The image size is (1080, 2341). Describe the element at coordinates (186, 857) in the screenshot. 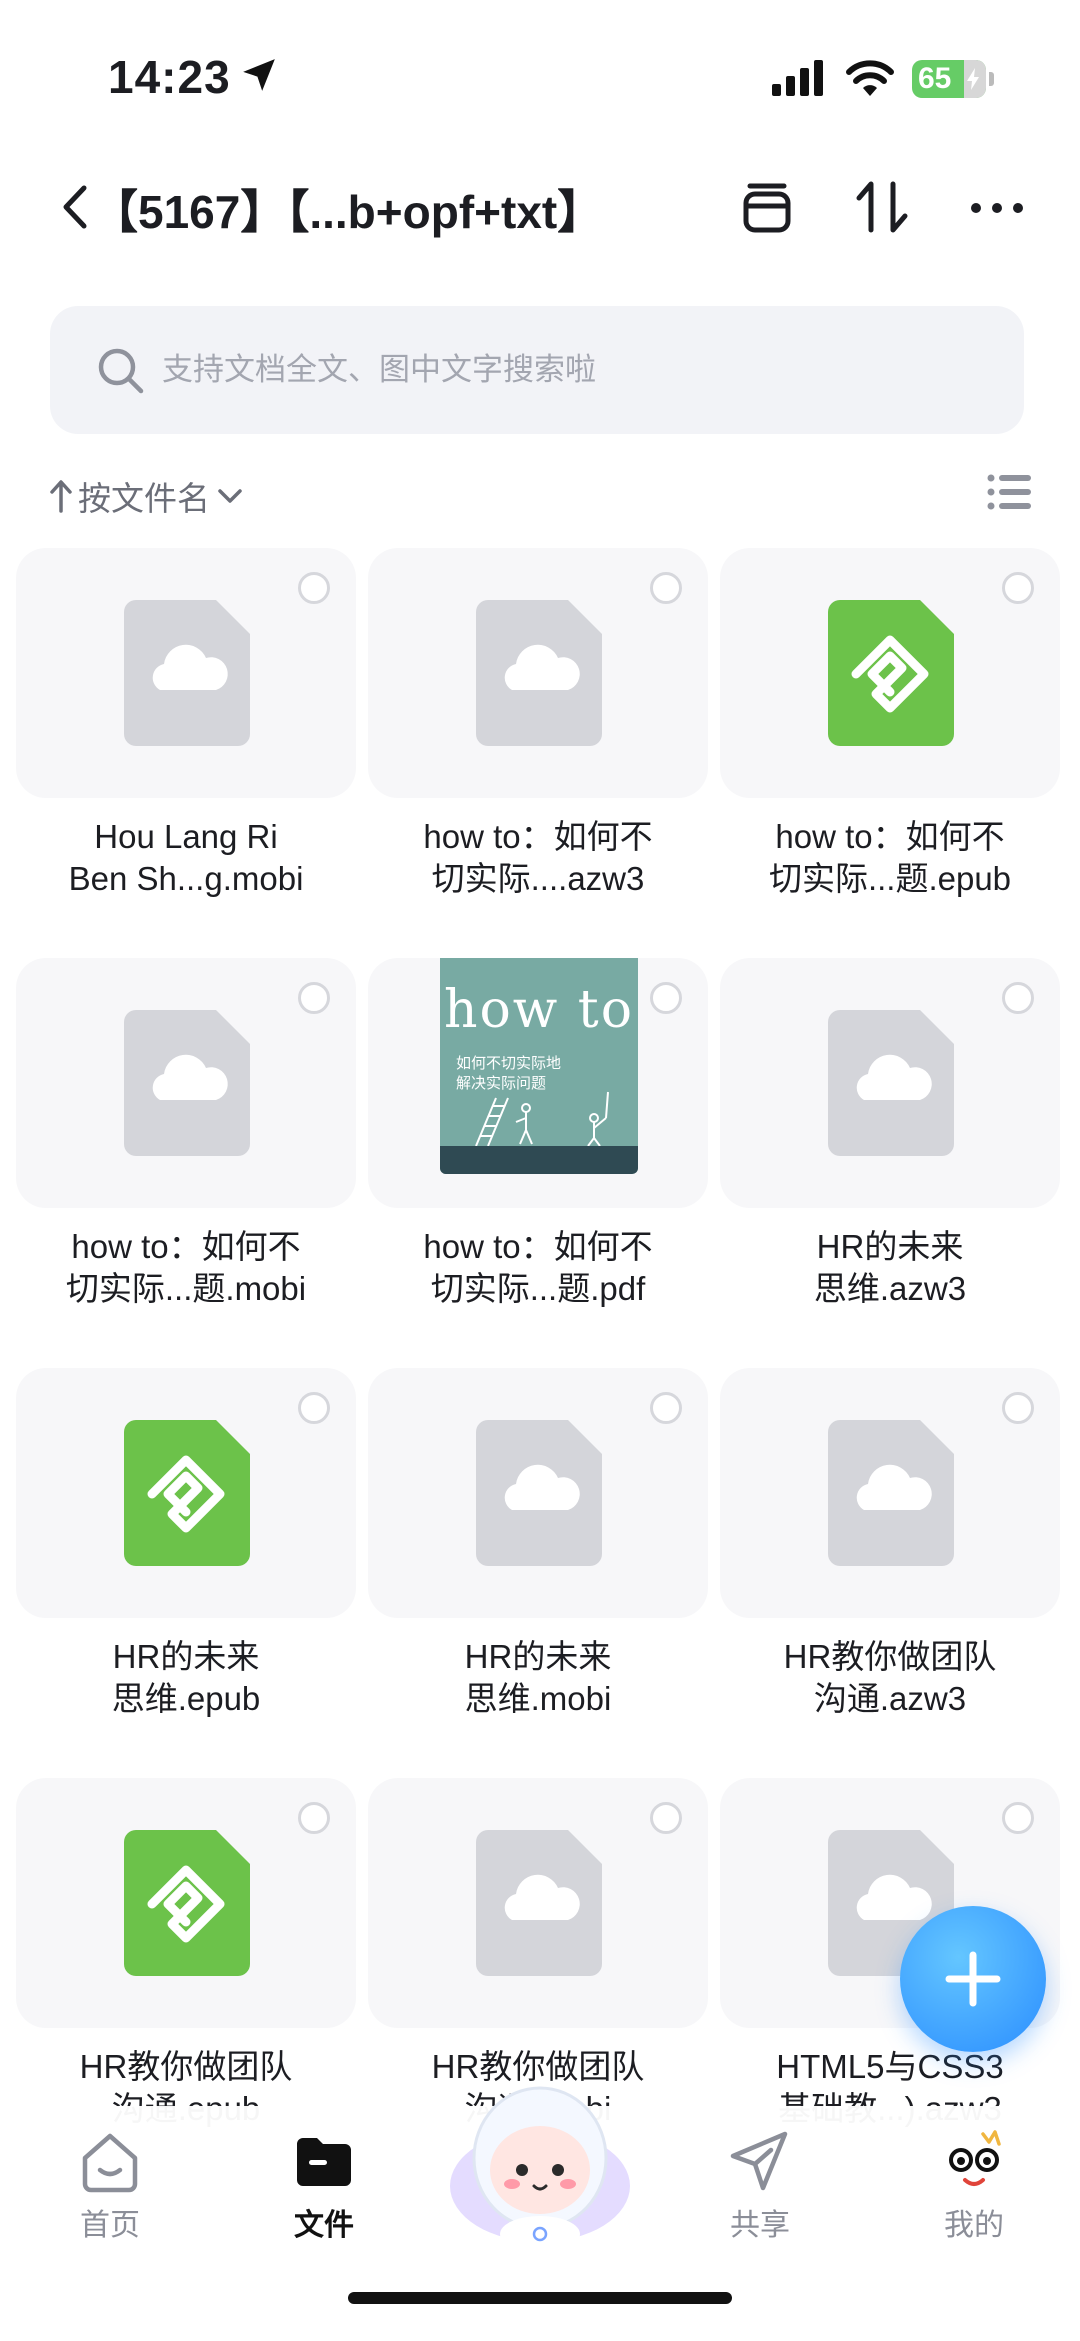

I see `file-name: Hou Lang Ri Ben Sh...g.mobi` at that location.